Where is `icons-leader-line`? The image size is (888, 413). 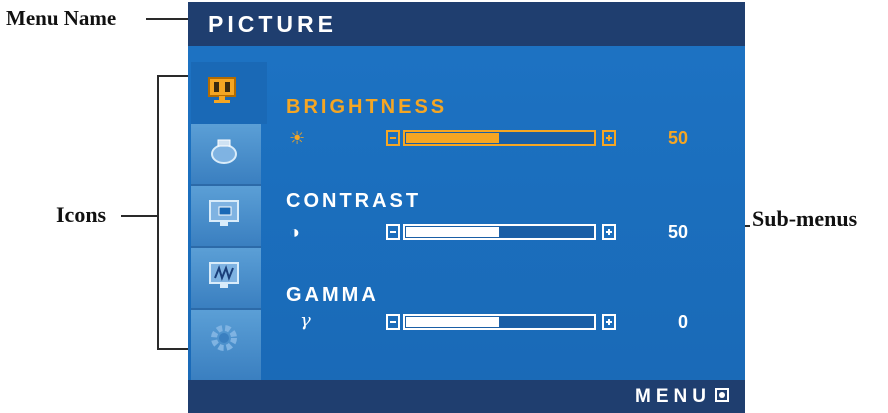 icons-leader-line is located at coordinates (139, 216).